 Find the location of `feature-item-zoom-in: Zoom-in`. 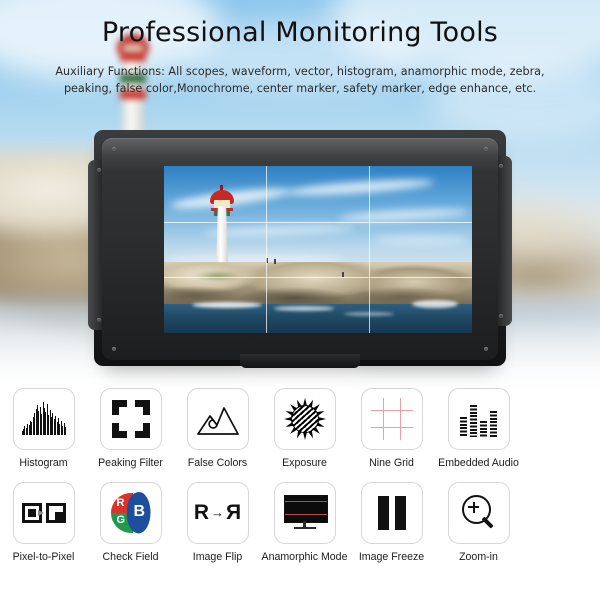

feature-item-zoom-in: Zoom-in is located at coordinates (479, 522).